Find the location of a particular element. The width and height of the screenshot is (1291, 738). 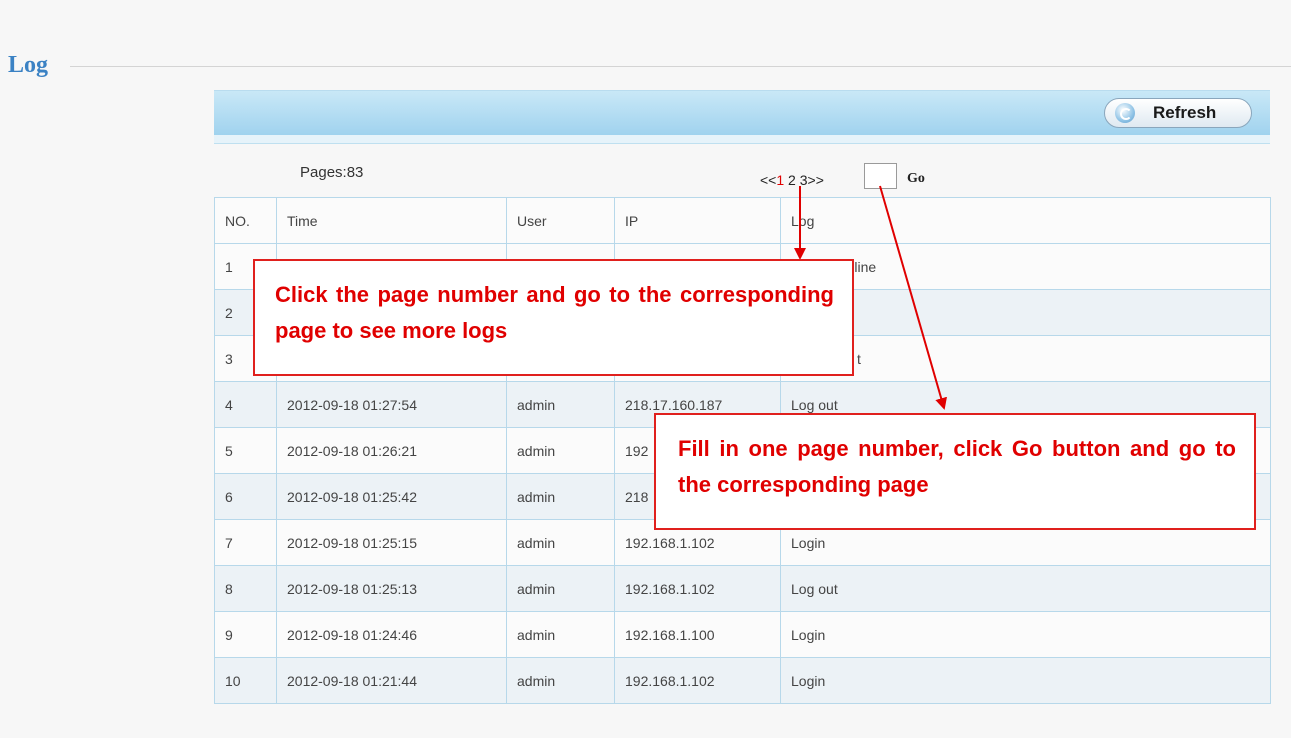

page-link-3: 3 is located at coordinates (804, 180).